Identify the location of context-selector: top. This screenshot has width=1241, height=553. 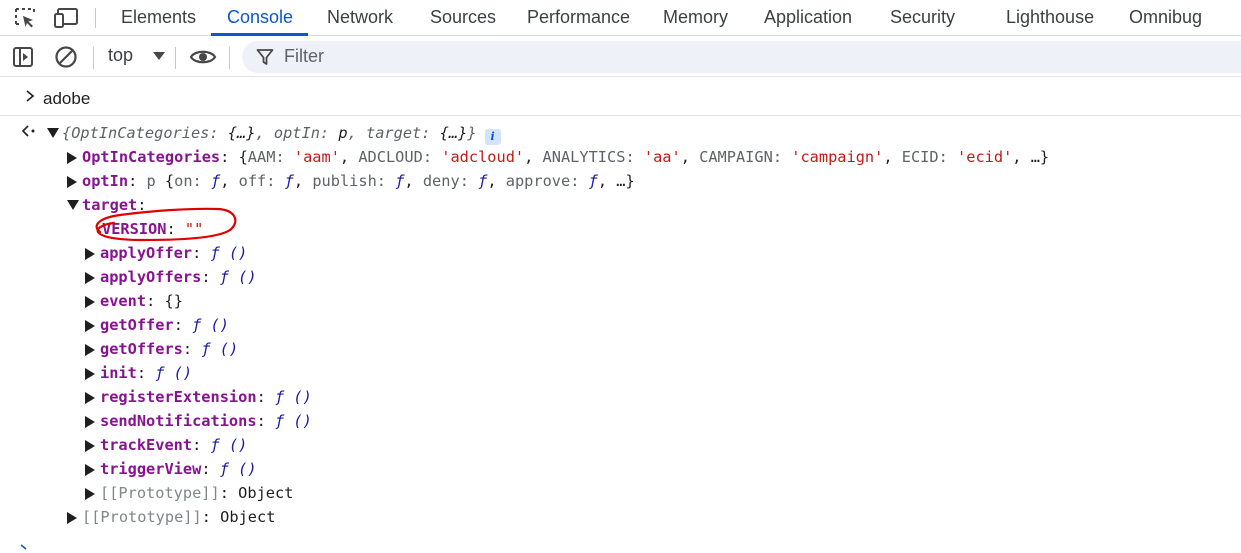
(137, 55).